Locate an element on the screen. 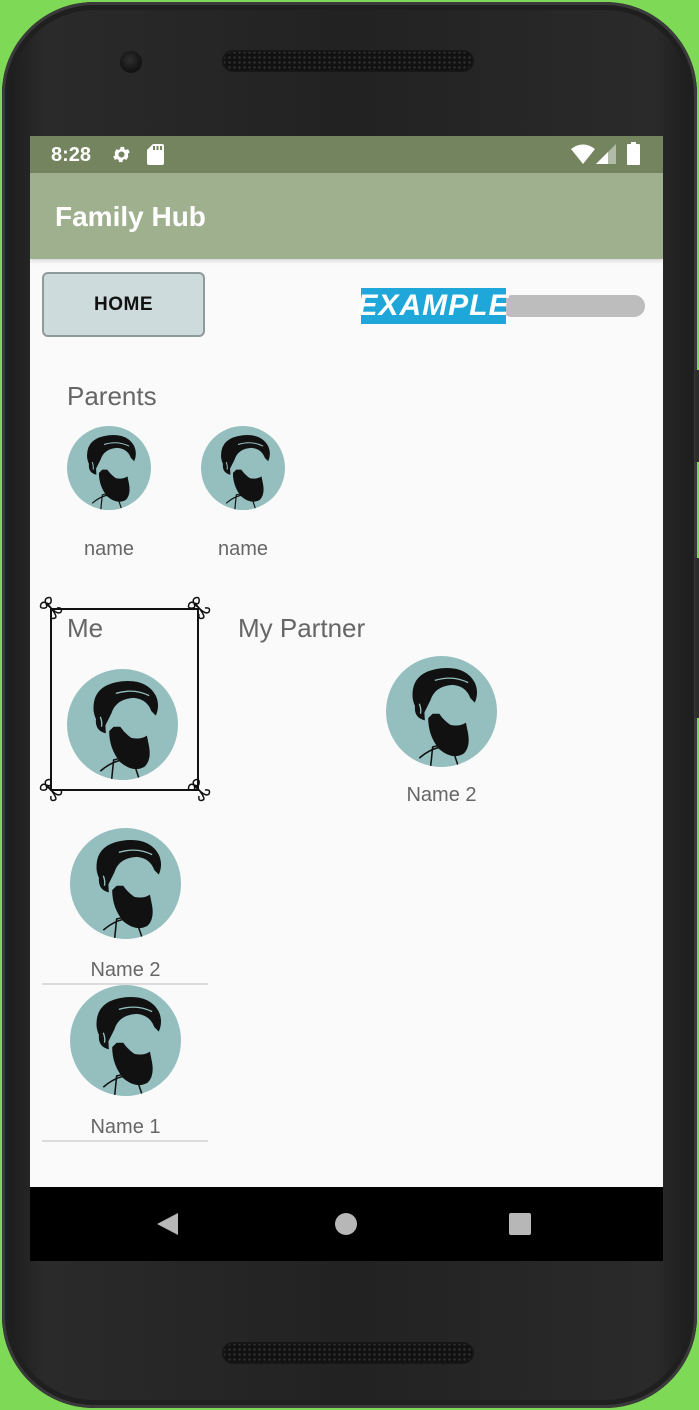  app-bar: Family Hub is located at coordinates (346, 216).